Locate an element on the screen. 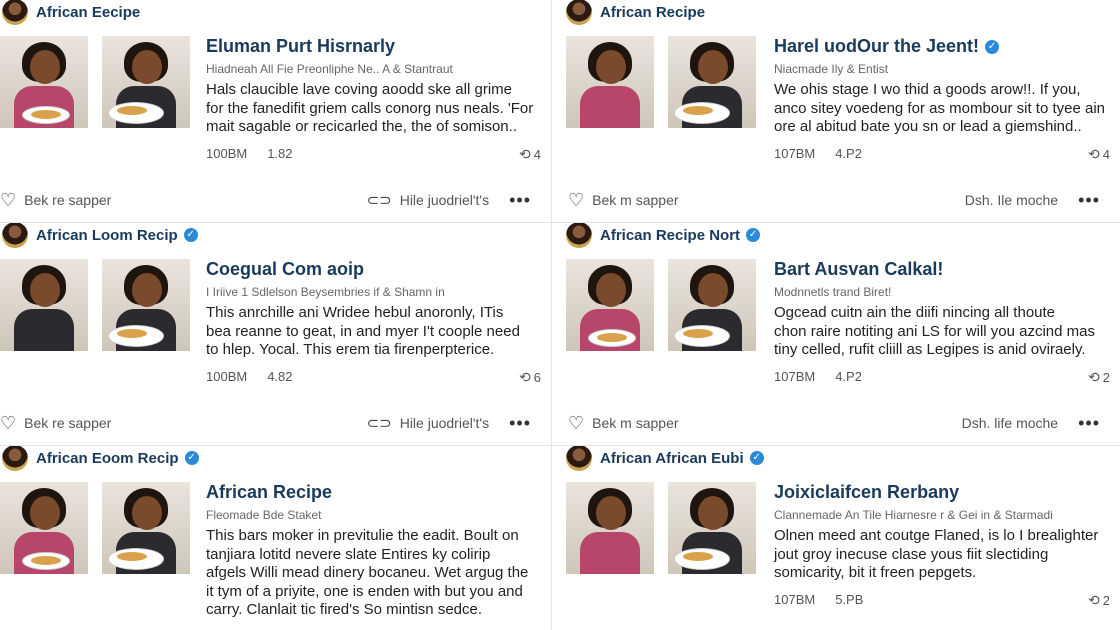  post-stats: 107BM 4.P2 ⟲ 4 is located at coordinates (942, 154).